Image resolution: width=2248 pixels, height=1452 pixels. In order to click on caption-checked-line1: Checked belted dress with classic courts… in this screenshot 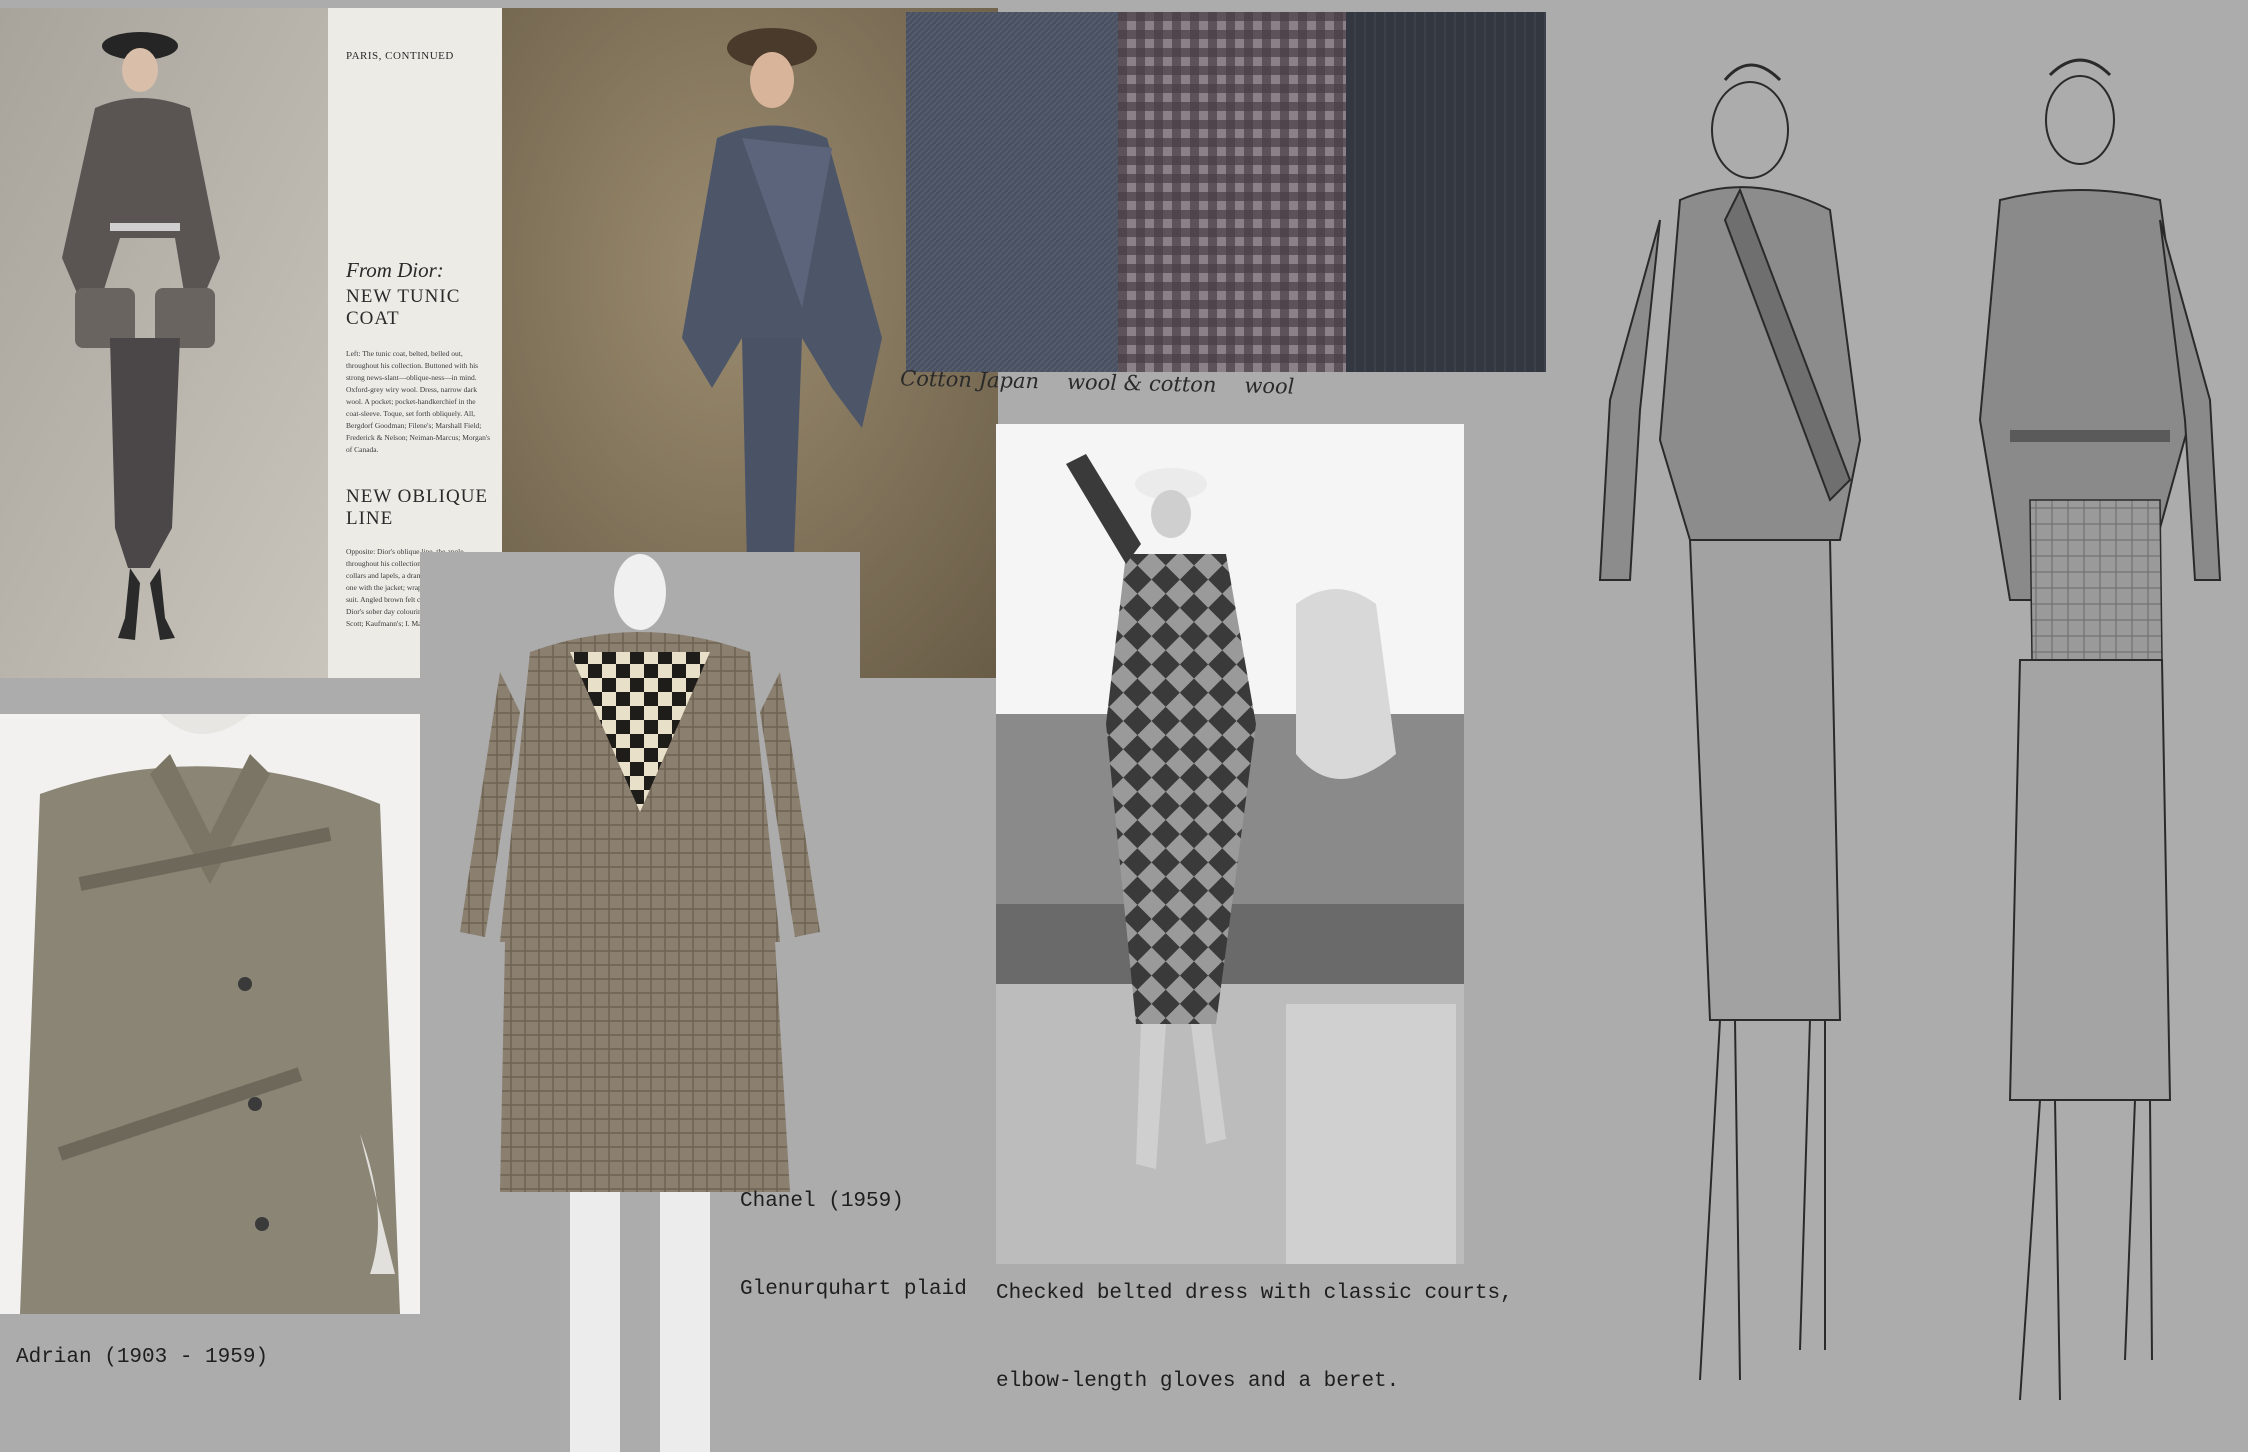, I will do `click(1254, 1293)`.